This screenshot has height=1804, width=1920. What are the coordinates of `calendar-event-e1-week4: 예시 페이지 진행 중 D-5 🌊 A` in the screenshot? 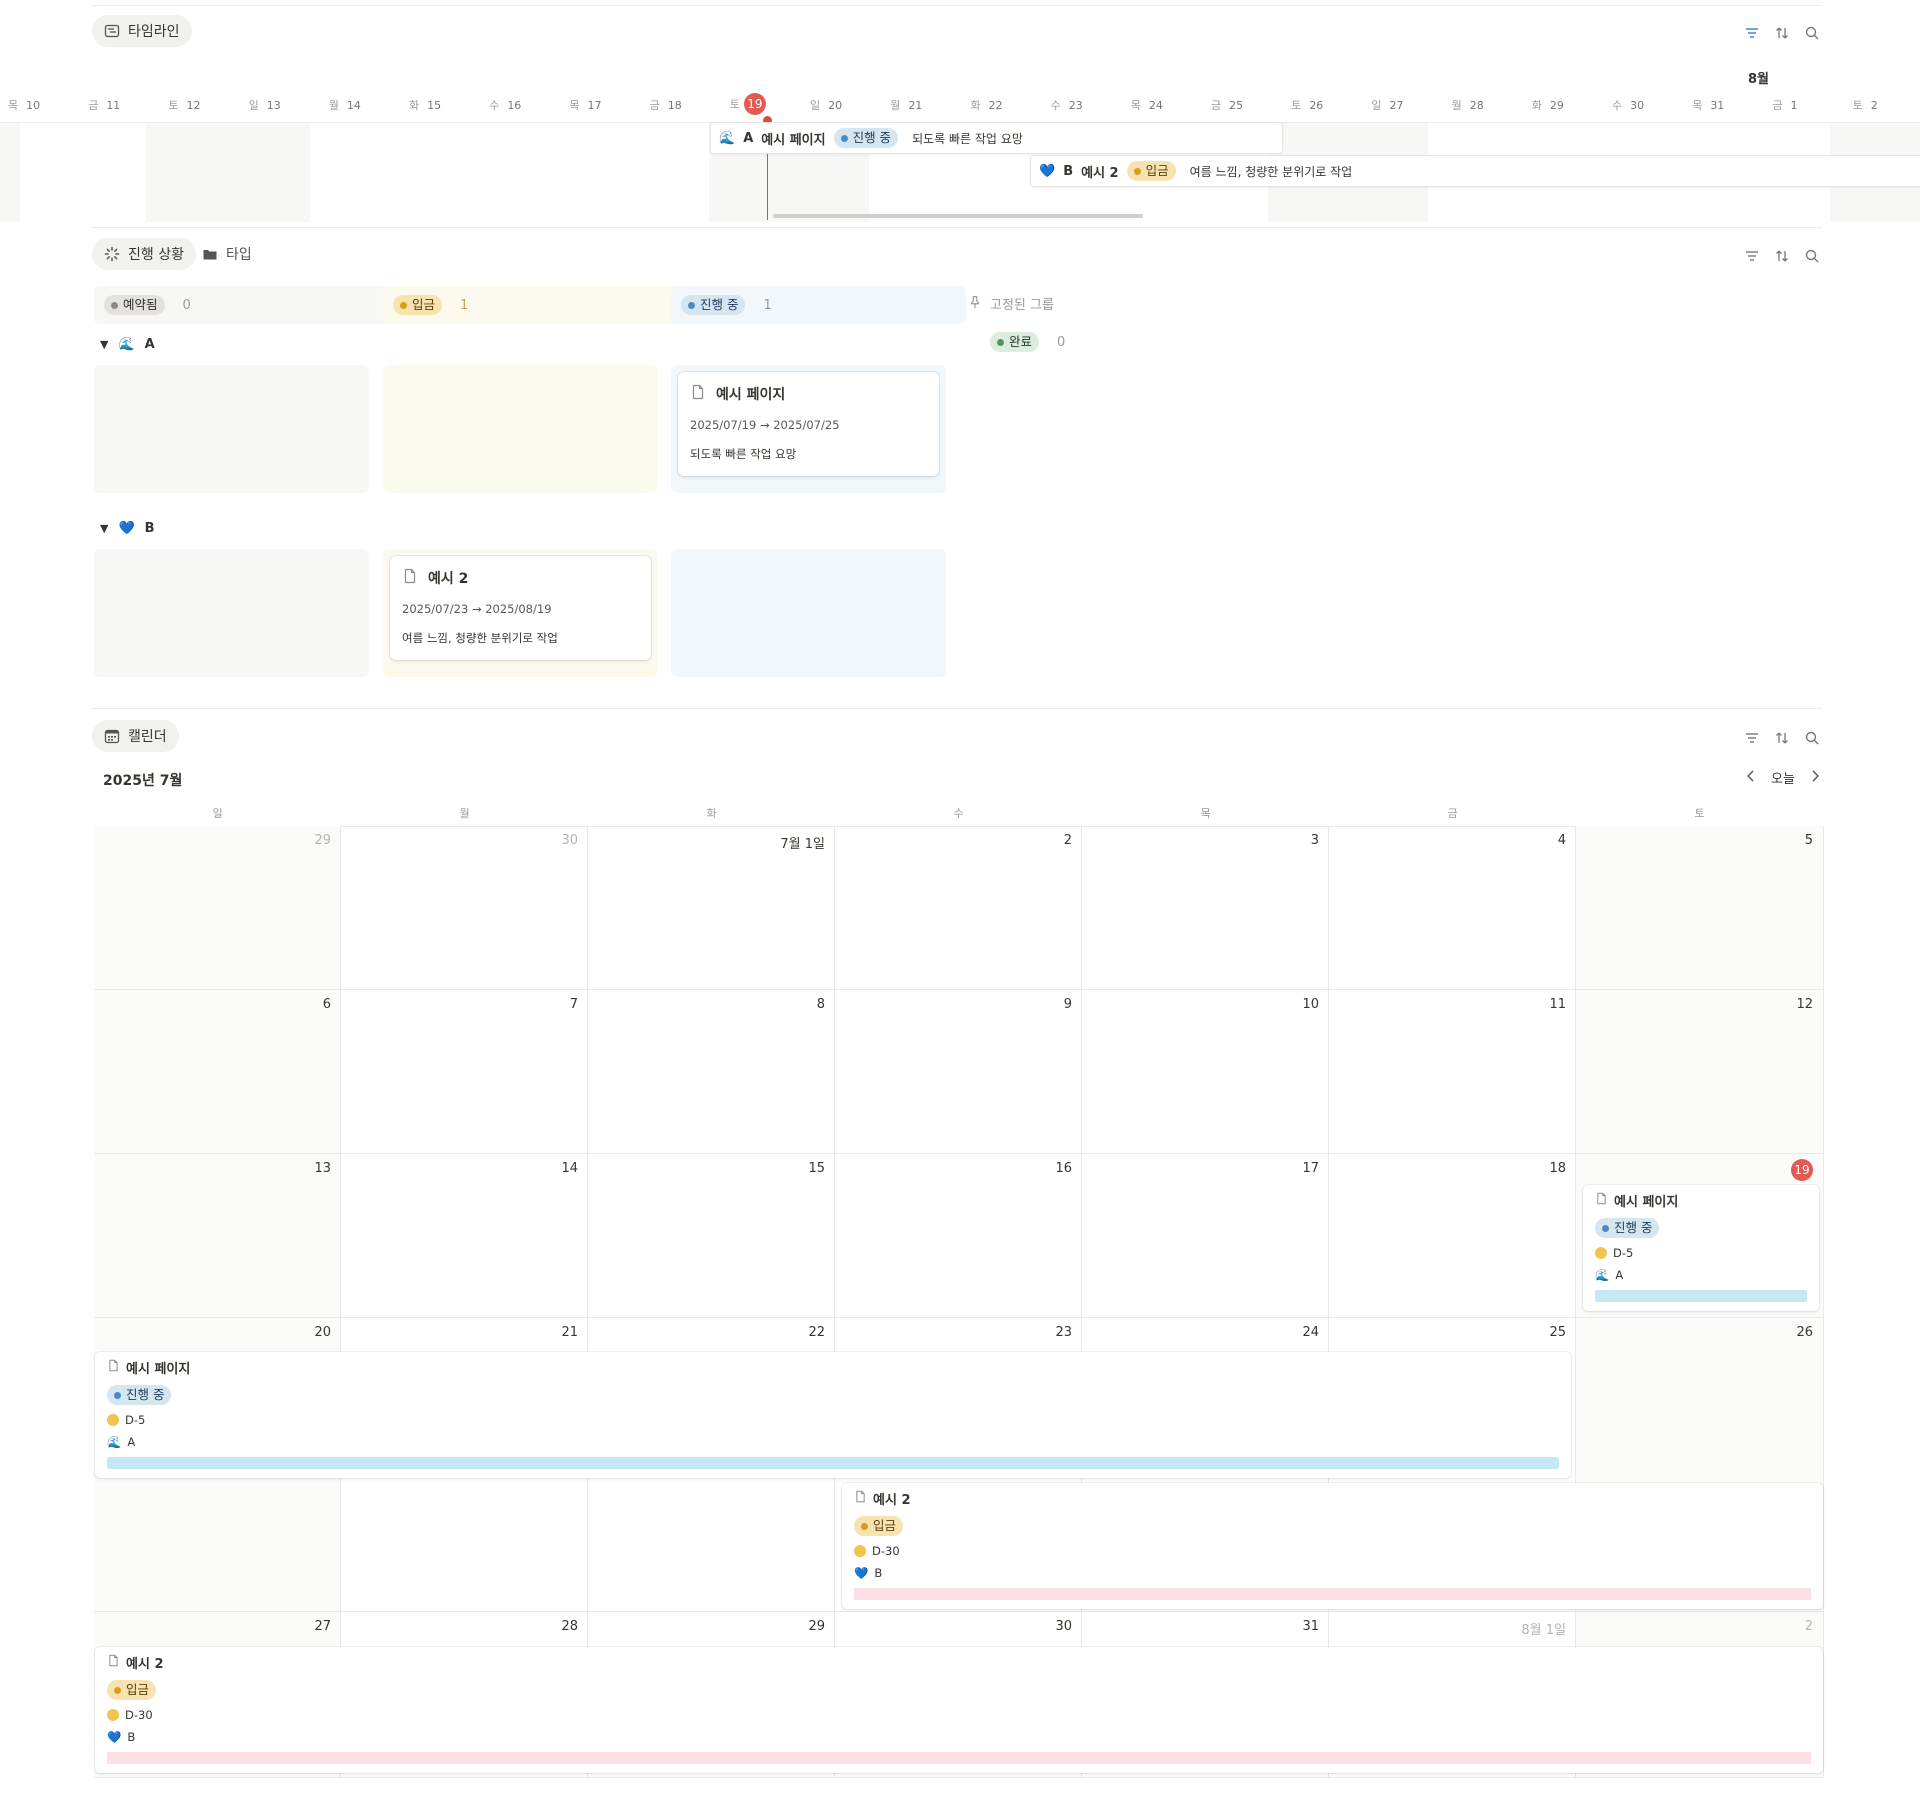 It's located at (833, 1415).